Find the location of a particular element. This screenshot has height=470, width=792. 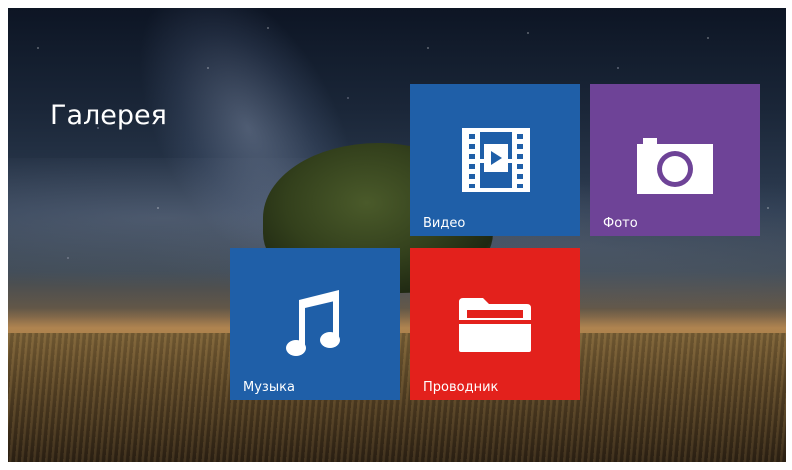

tile-music-label: Музыка is located at coordinates (269, 387).